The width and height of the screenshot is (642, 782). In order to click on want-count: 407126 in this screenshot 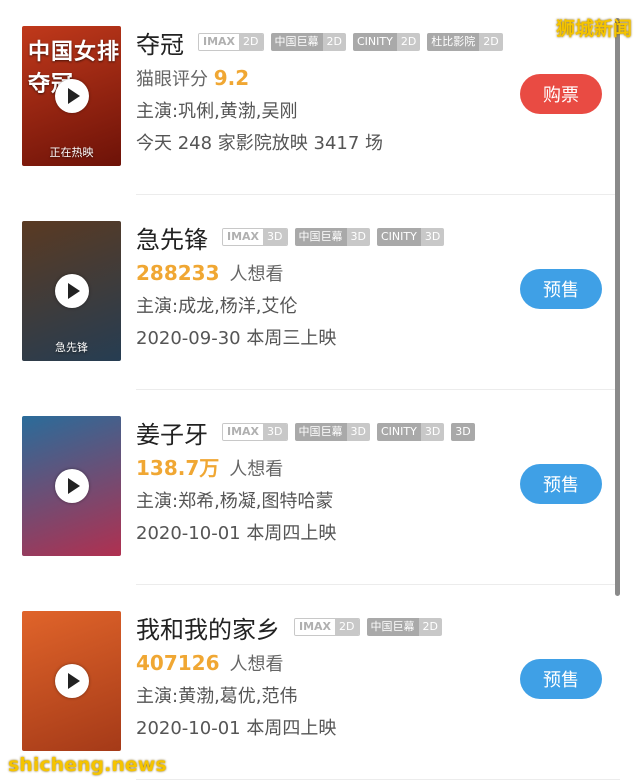, I will do `click(178, 663)`.